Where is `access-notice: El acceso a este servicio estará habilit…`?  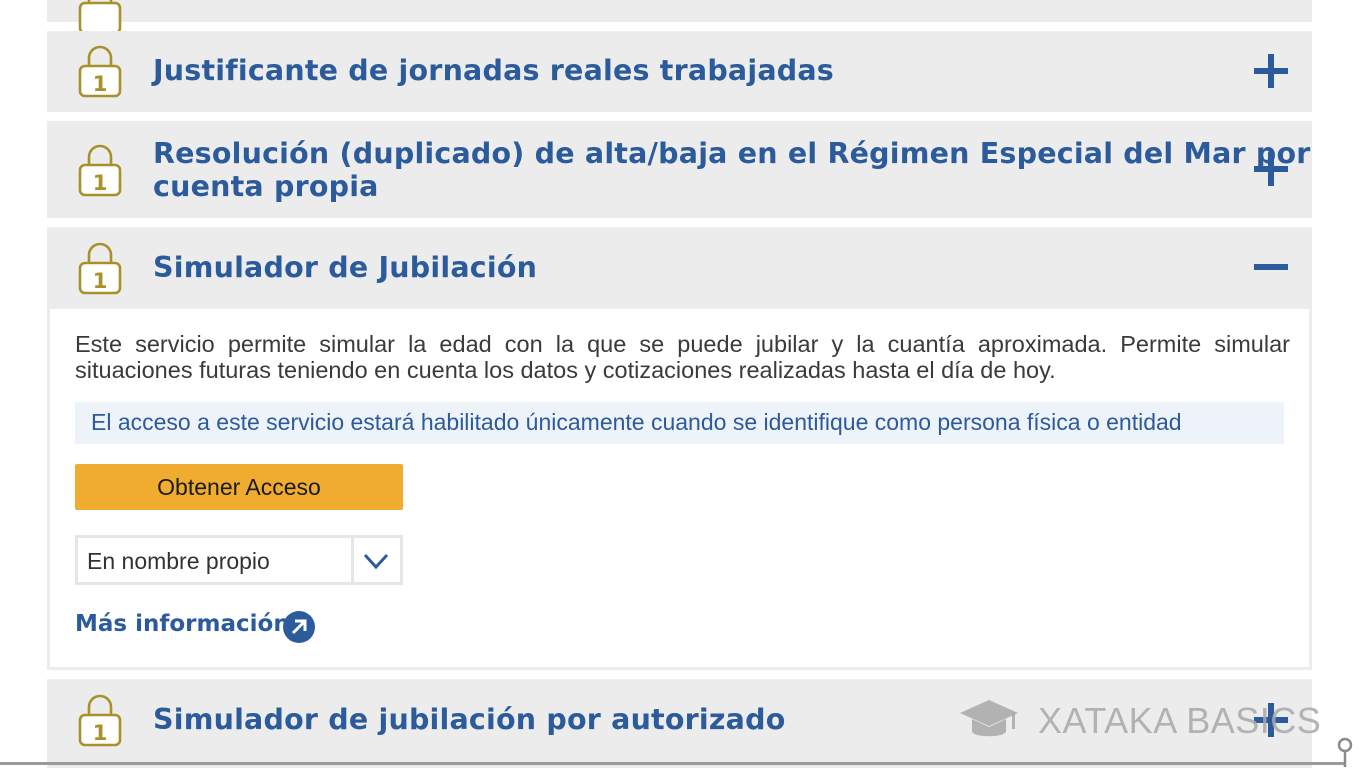
access-notice: El acceso a este servicio estará habilit… is located at coordinates (679, 423).